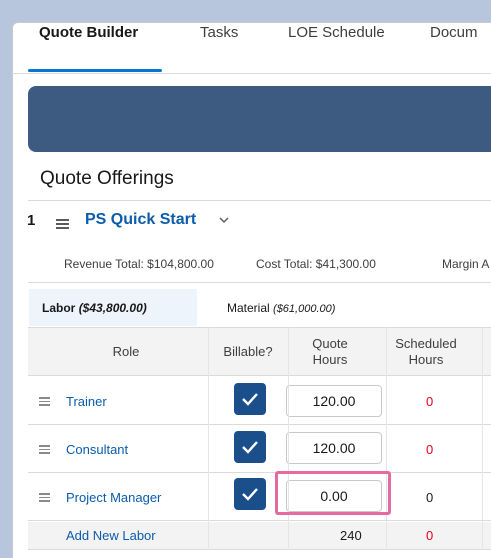 This screenshot has width=491, height=558. I want to click on subtab-material-amount: ($61,000.00), so click(304, 309).